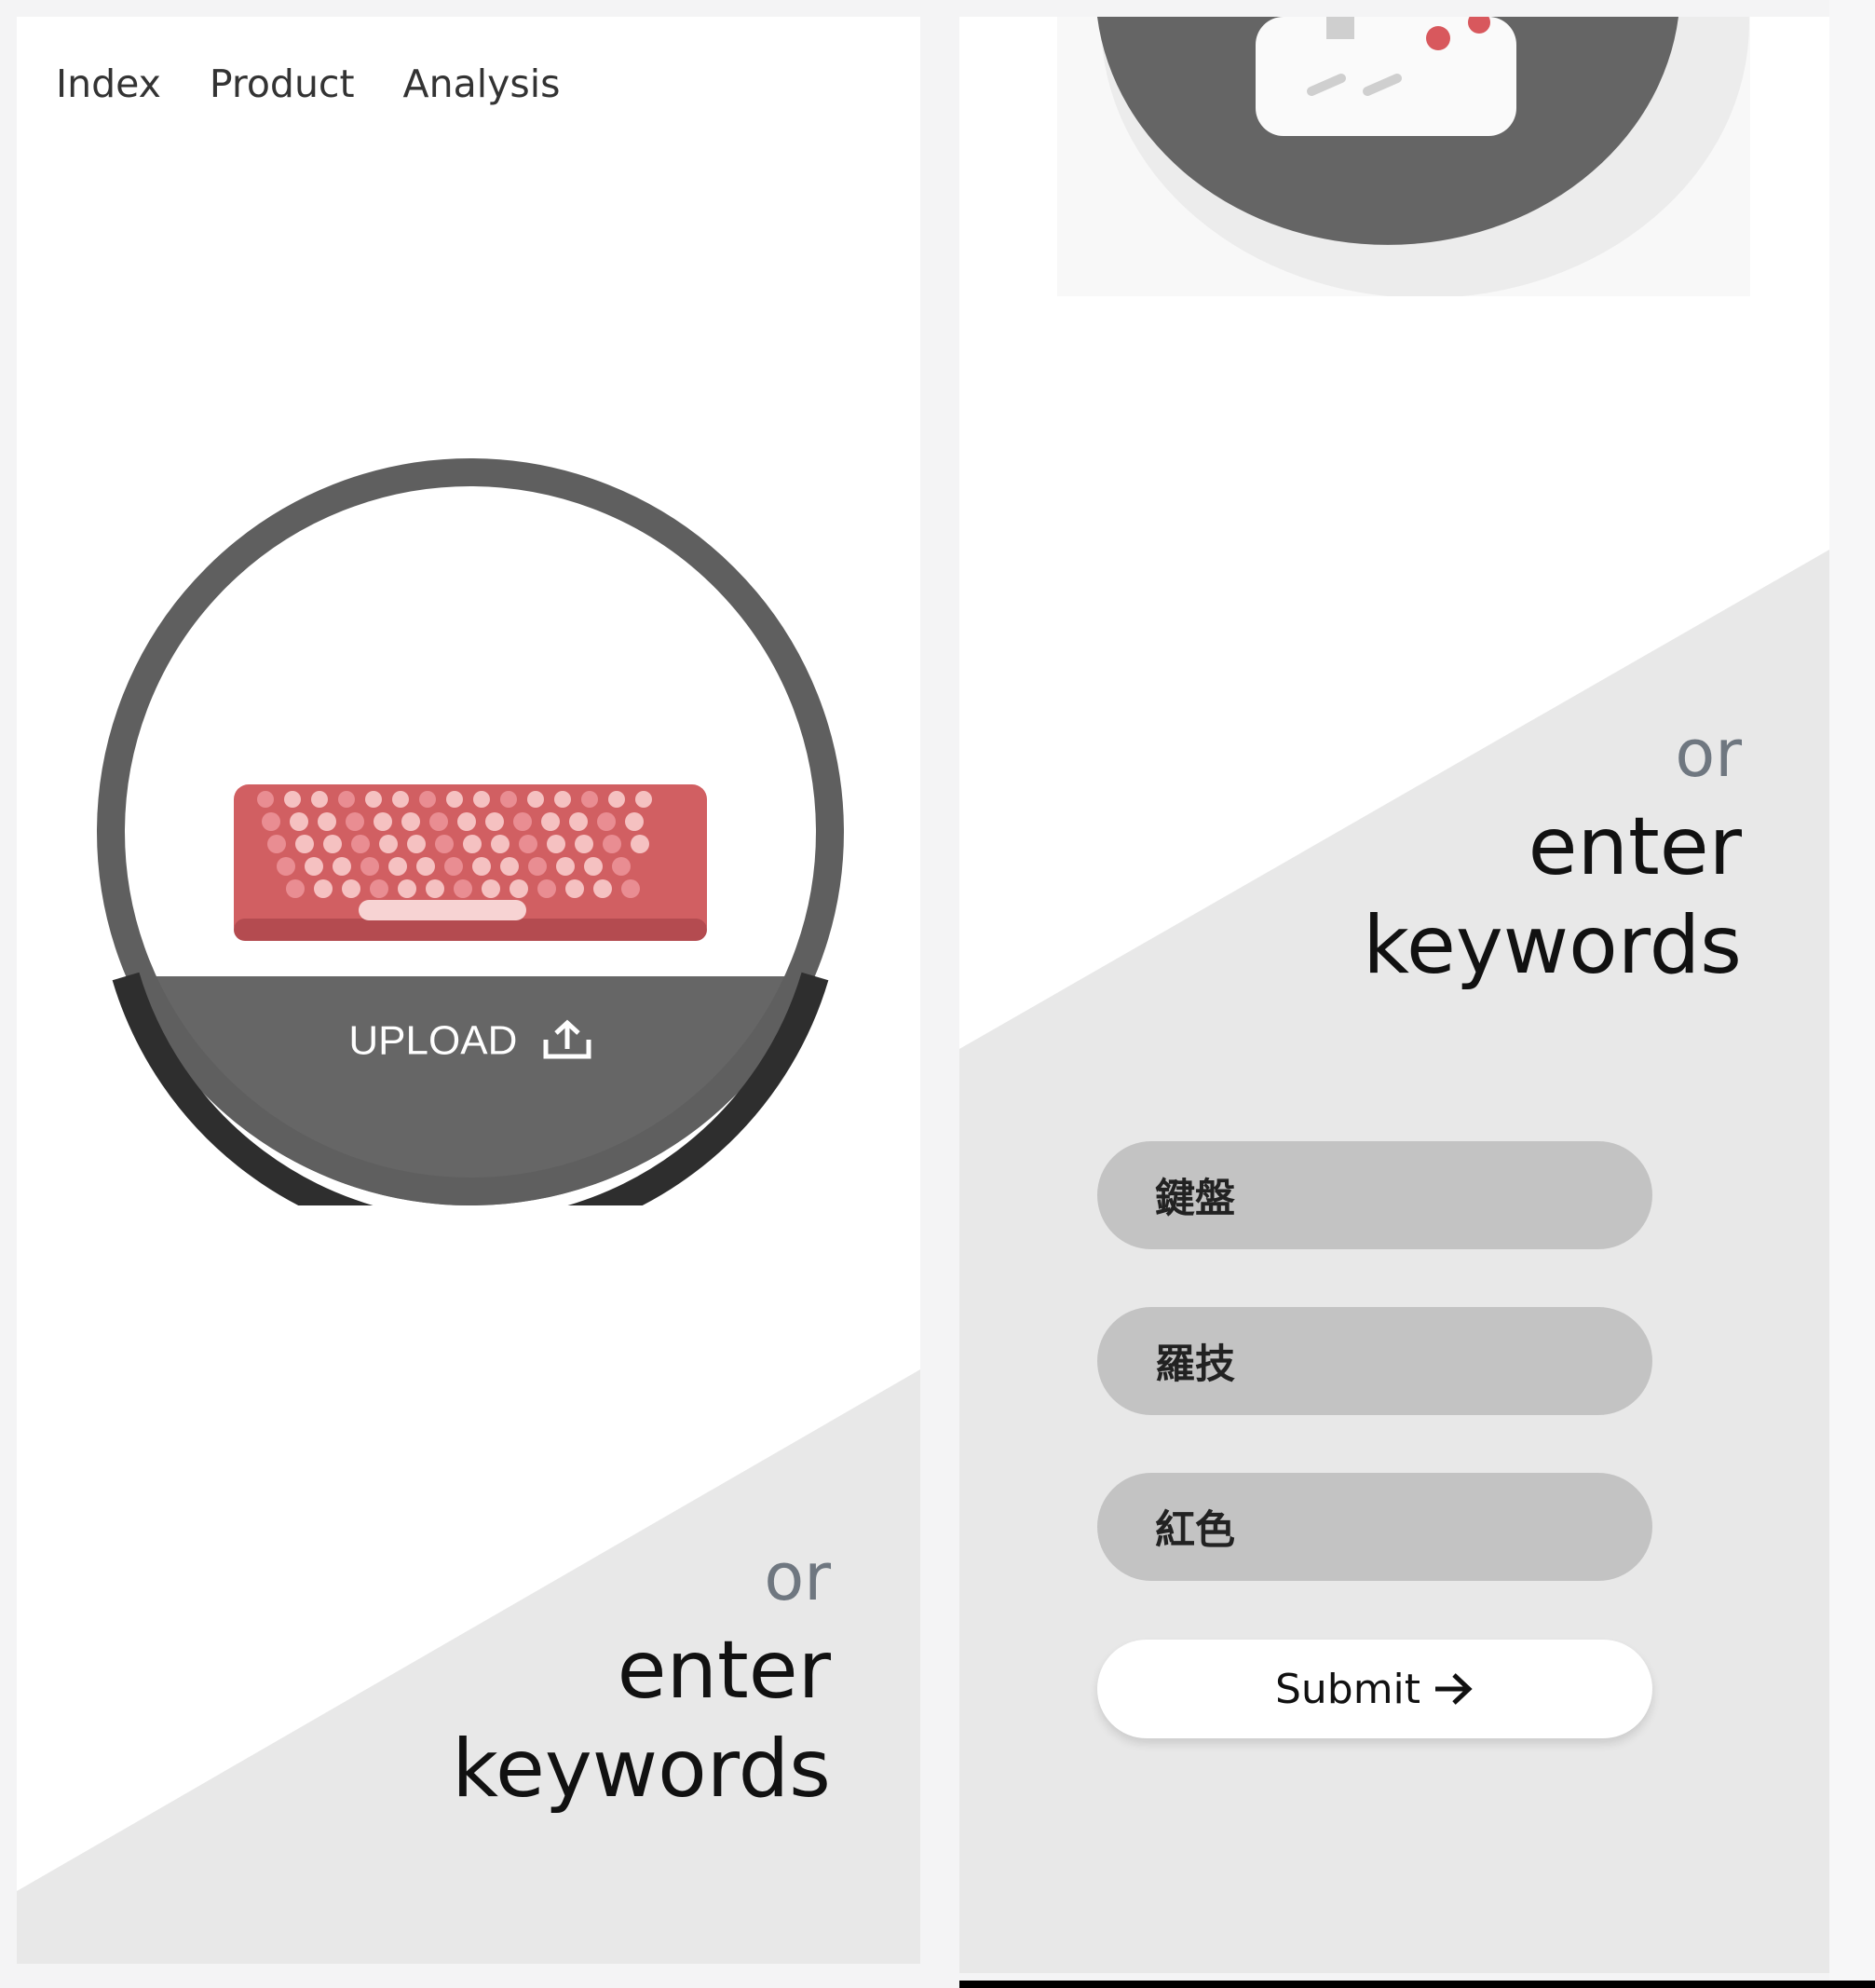 The width and height of the screenshot is (1875, 1988). I want to click on upload-button: UPLOAD, so click(471, 1039).